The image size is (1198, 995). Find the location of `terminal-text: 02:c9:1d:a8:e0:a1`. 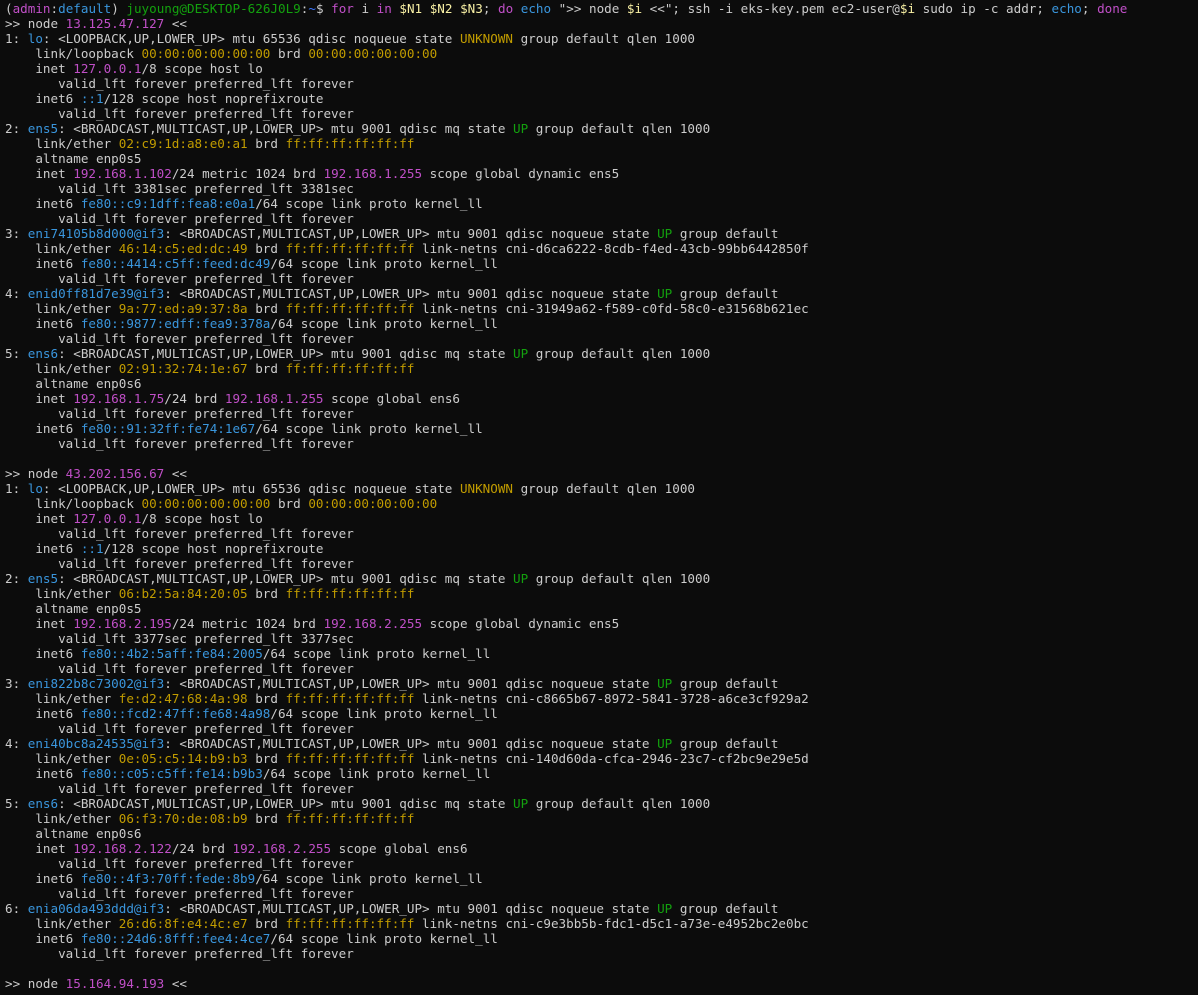

terminal-text: 02:c9:1d:a8:e0:a1 is located at coordinates (183, 143).